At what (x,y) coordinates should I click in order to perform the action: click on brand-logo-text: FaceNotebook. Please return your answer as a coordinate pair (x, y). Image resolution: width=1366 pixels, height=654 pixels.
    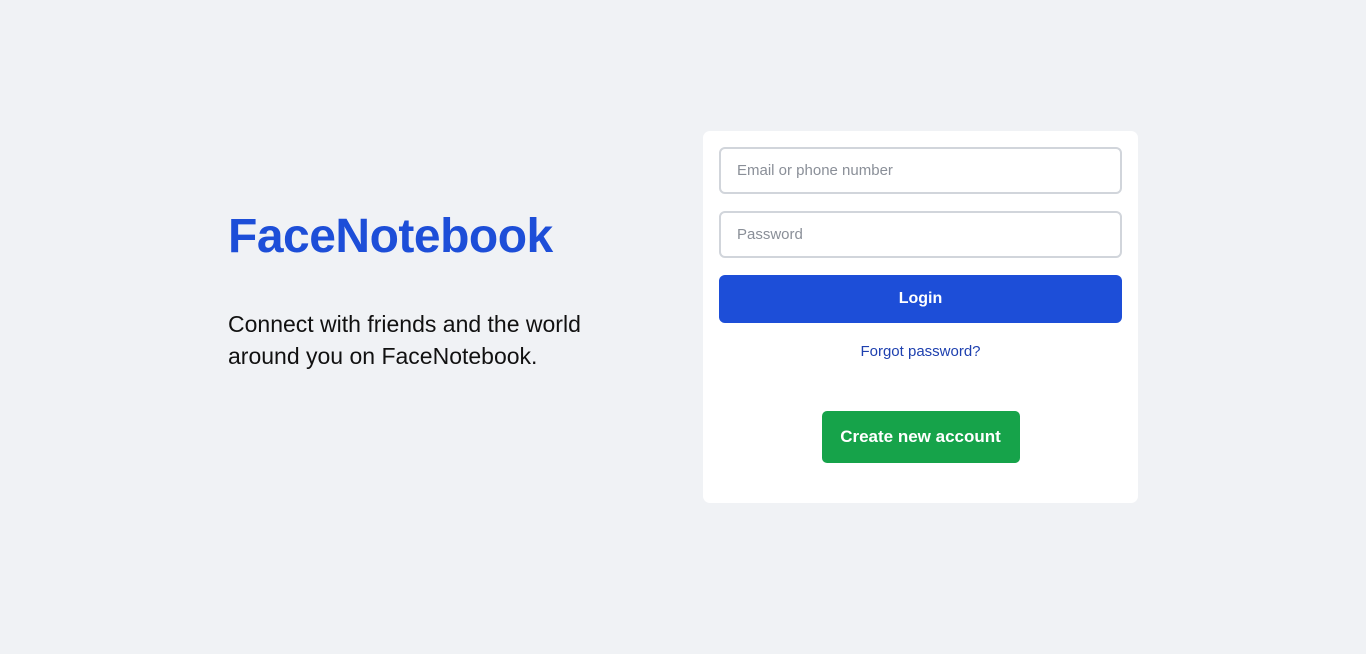
    Looking at the image, I should click on (390, 236).